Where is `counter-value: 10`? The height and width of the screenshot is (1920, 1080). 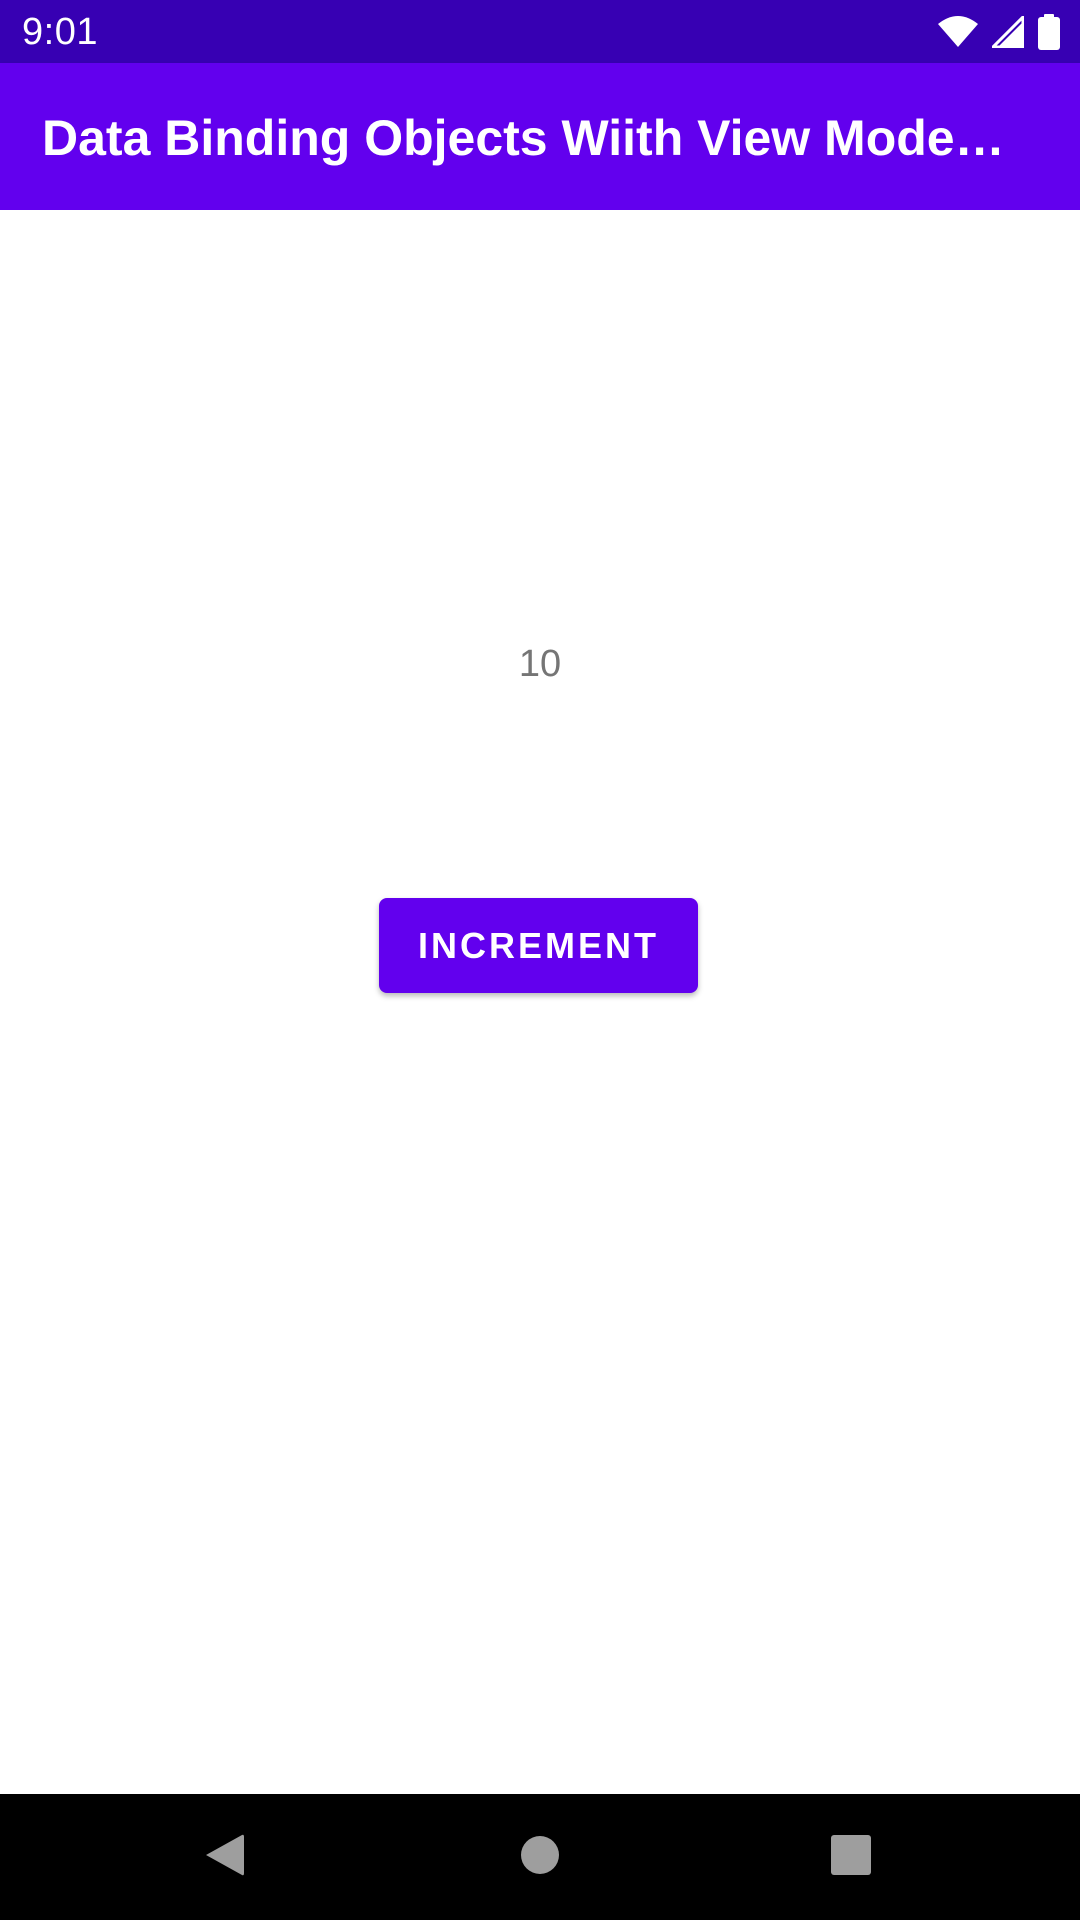
counter-value: 10 is located at coordinates (540, 664).